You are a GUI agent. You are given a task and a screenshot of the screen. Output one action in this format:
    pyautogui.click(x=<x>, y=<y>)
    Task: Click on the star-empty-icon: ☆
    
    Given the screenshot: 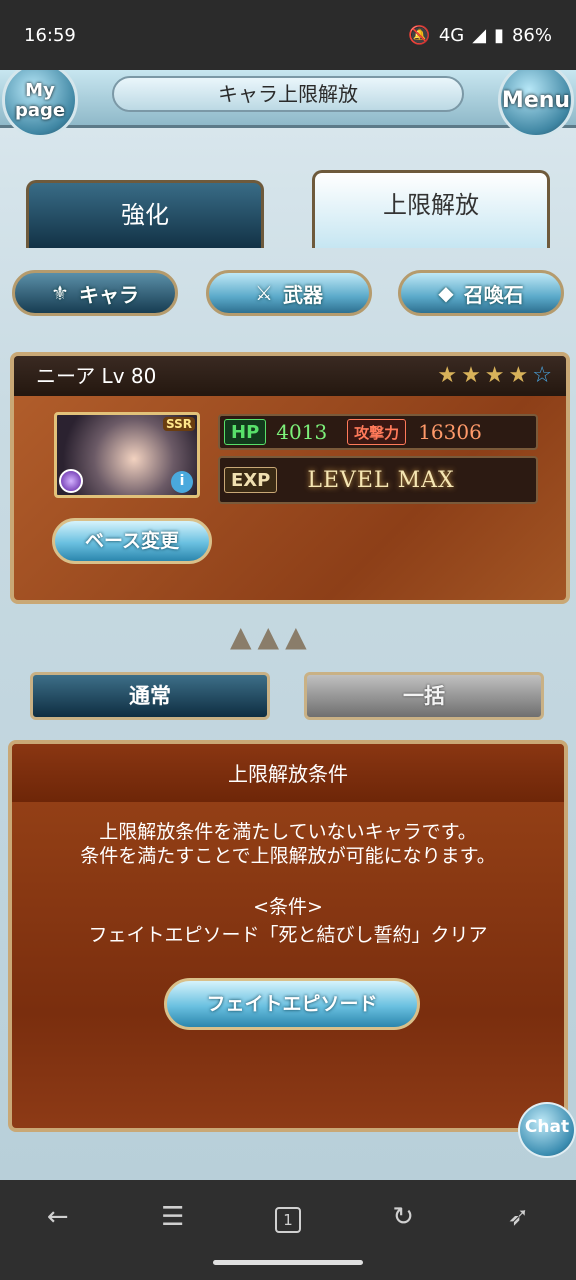 What is the action you would take?
    pyautogui.click(x=542, y=375)
    